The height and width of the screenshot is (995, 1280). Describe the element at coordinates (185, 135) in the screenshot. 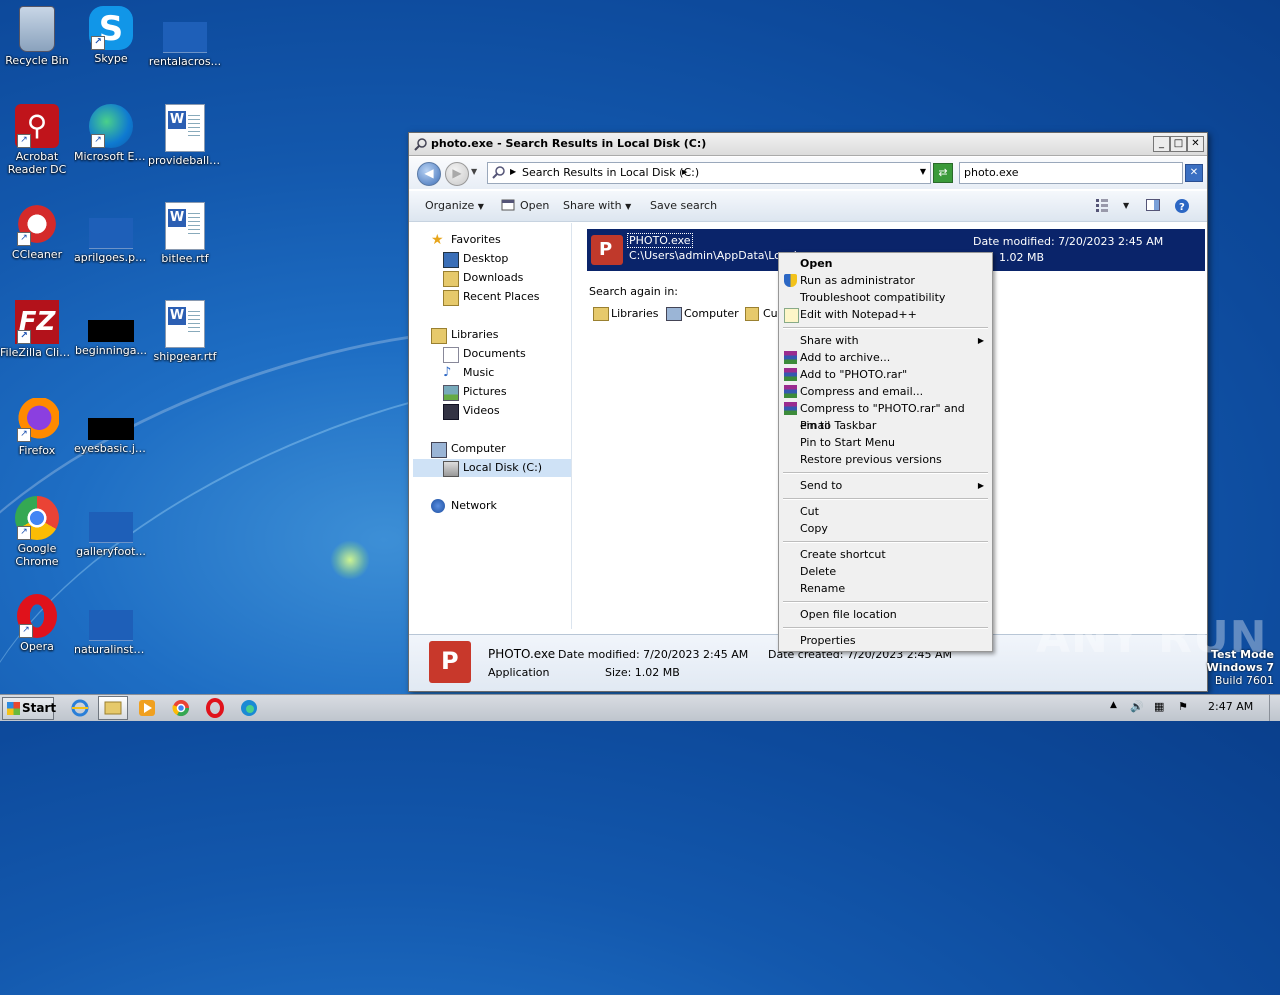

I see `desktop-icon-provideball: provideball.rtf` at that location.